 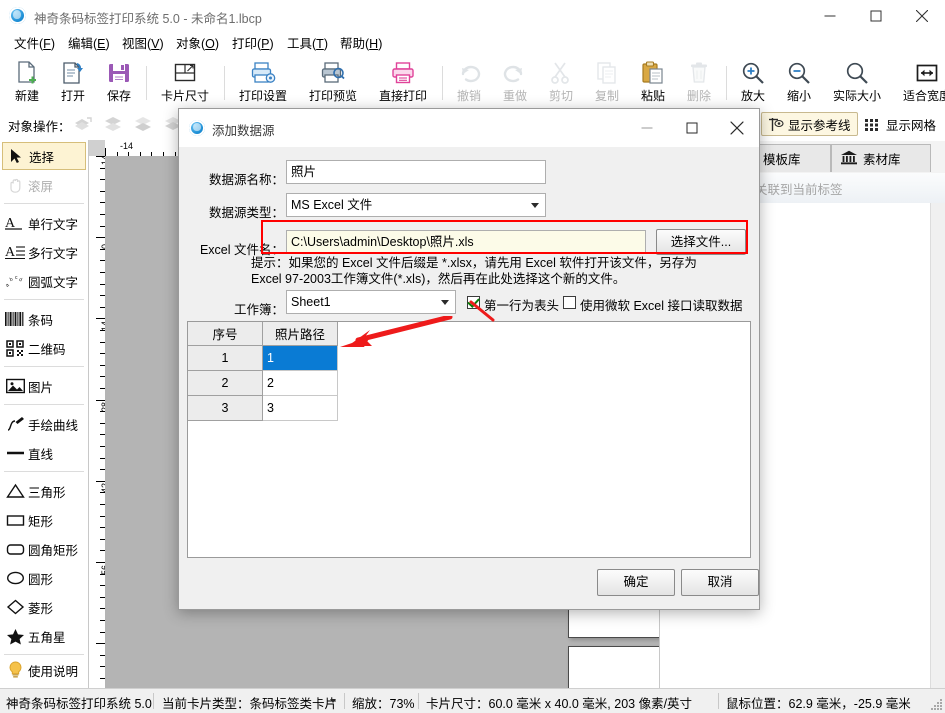 What do you see at coordinates (881, 158) in the screenshot?
I see `right-tab-material: 素材库` at bounding box center [881, 158].